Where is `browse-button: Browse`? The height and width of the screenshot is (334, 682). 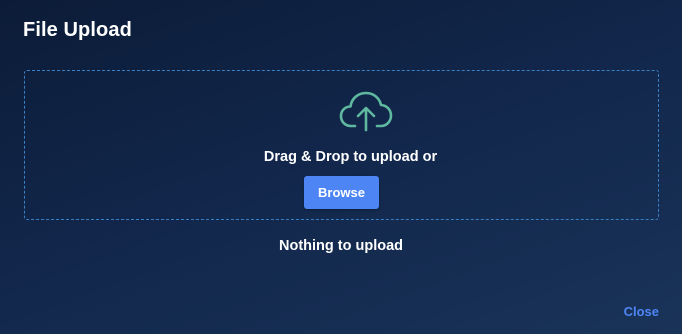
browse-button: Browse is located at coordinates (341, 192).